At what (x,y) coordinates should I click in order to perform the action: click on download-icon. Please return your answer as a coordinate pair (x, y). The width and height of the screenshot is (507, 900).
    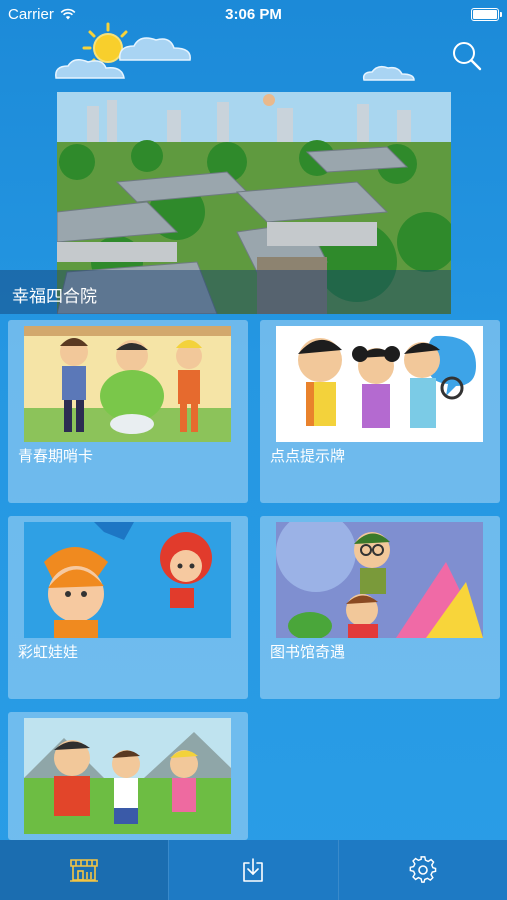
    Looking at the image, I should click on (253, 870).